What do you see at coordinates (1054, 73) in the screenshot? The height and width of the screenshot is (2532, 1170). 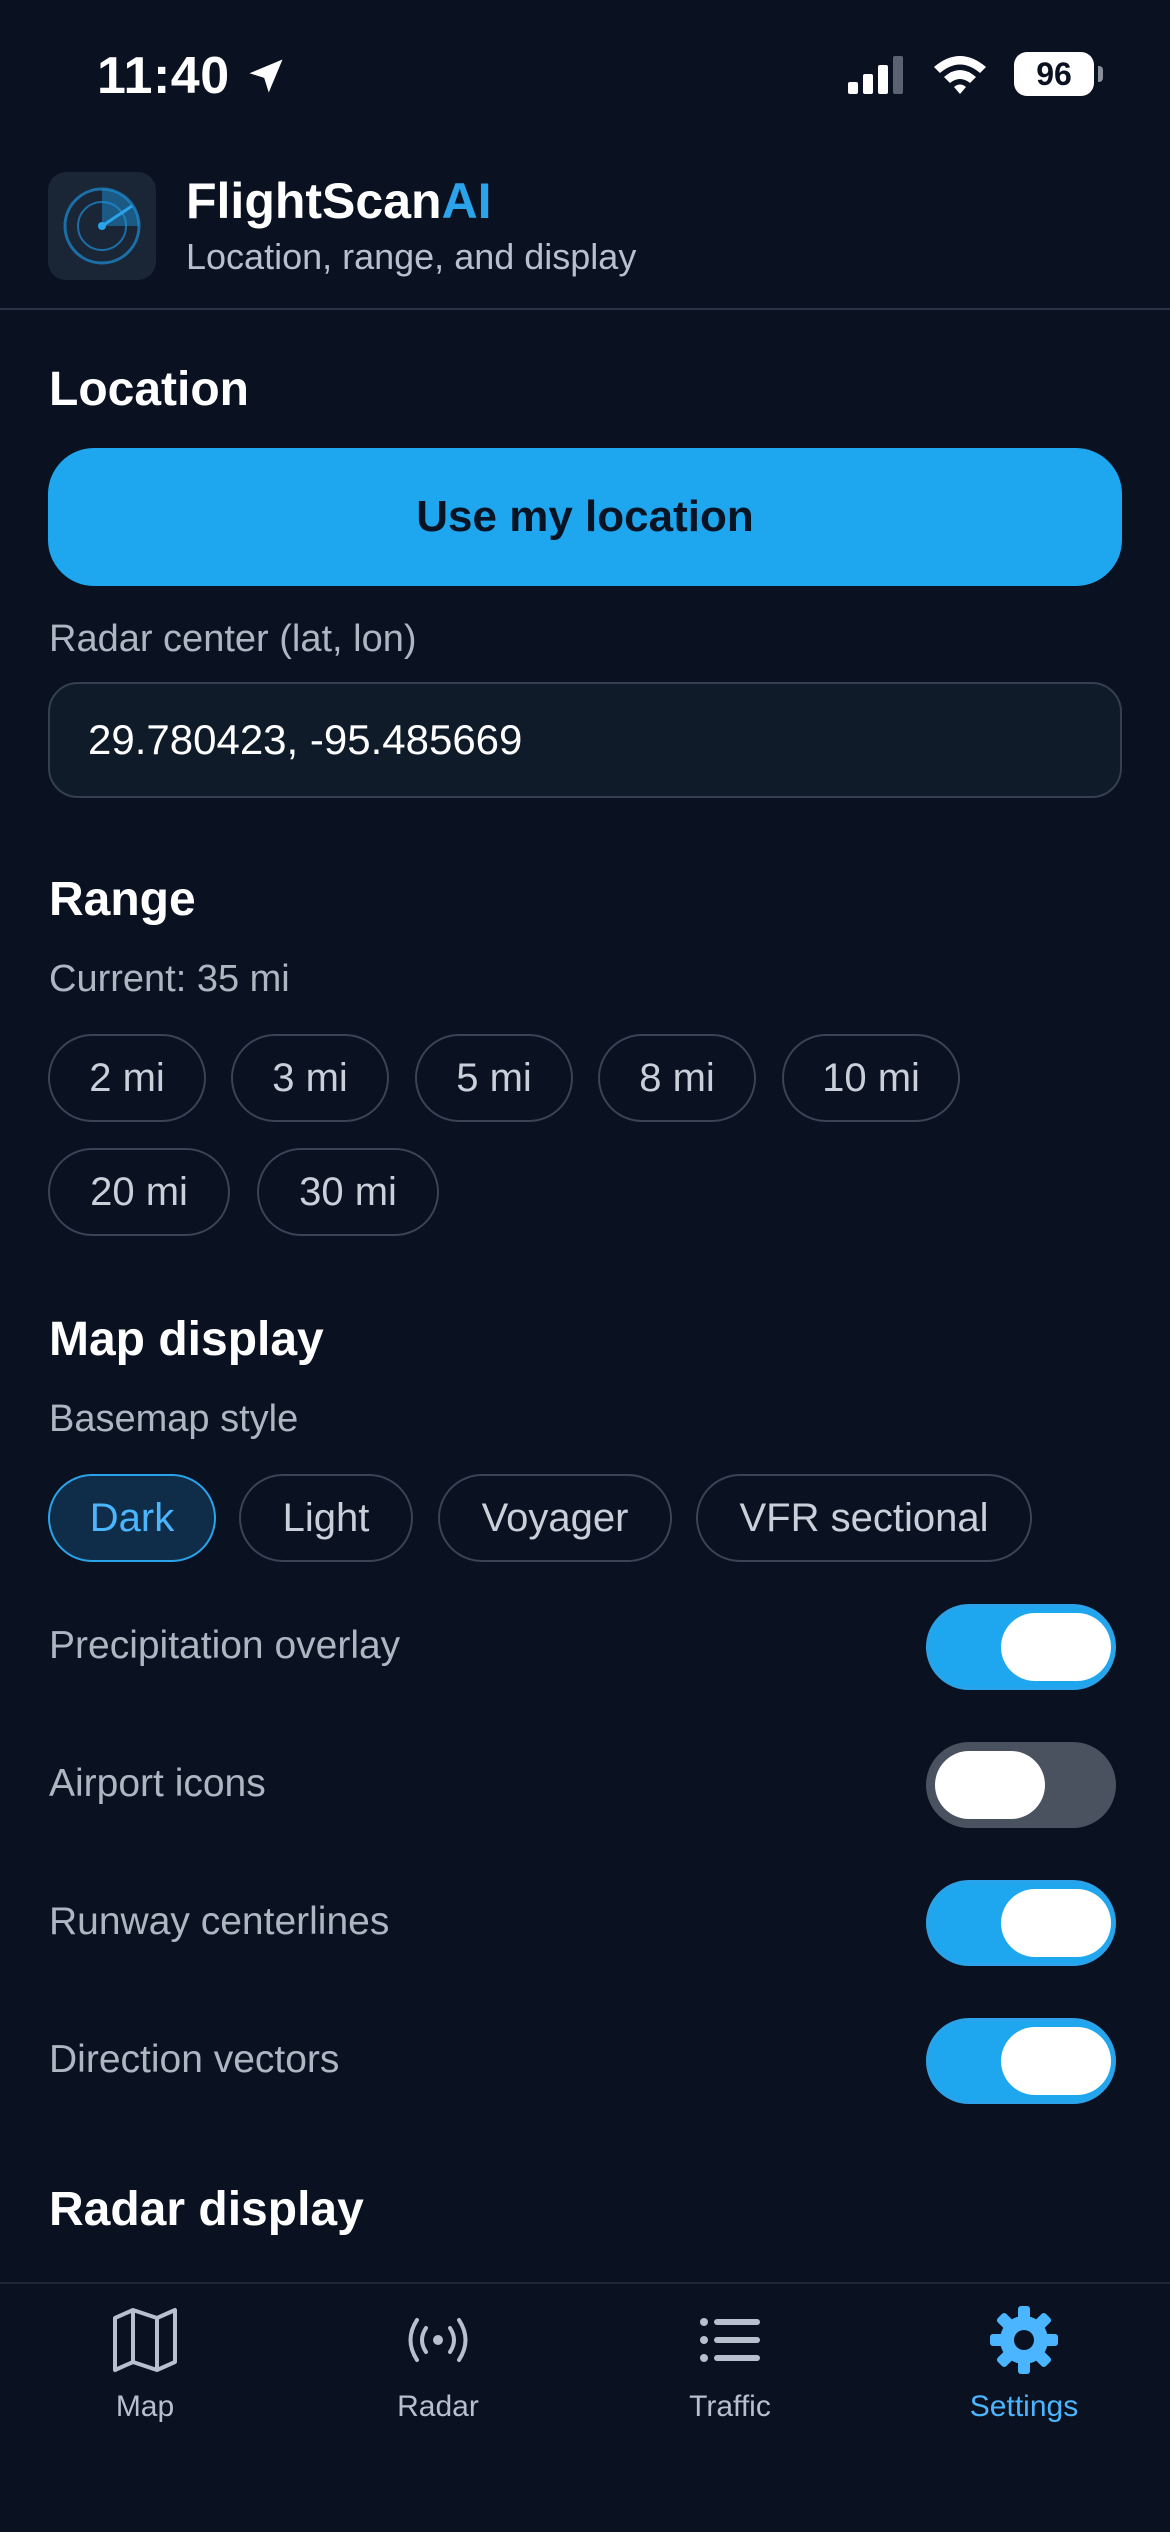 I see `battery-level: 96` at bounding box center [1054, 73].